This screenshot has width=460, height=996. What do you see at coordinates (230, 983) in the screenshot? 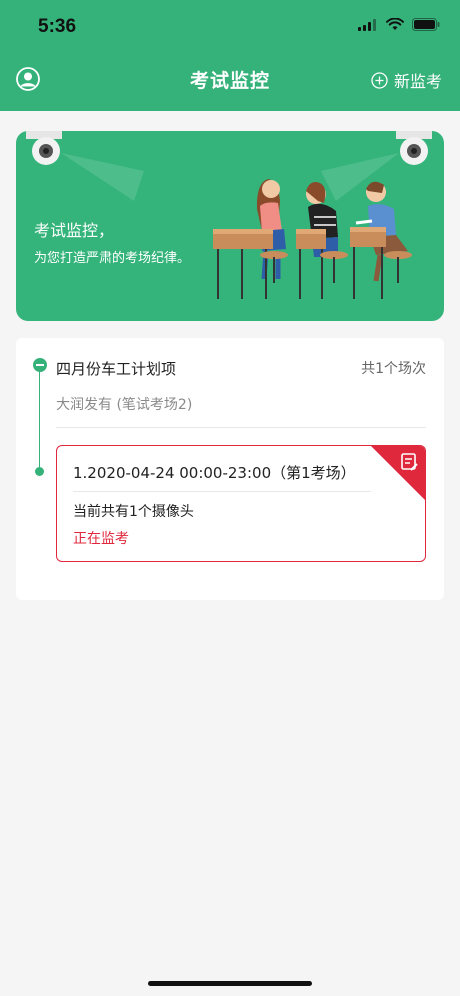
I see `home-indicator` at bounding box center [230, 983].